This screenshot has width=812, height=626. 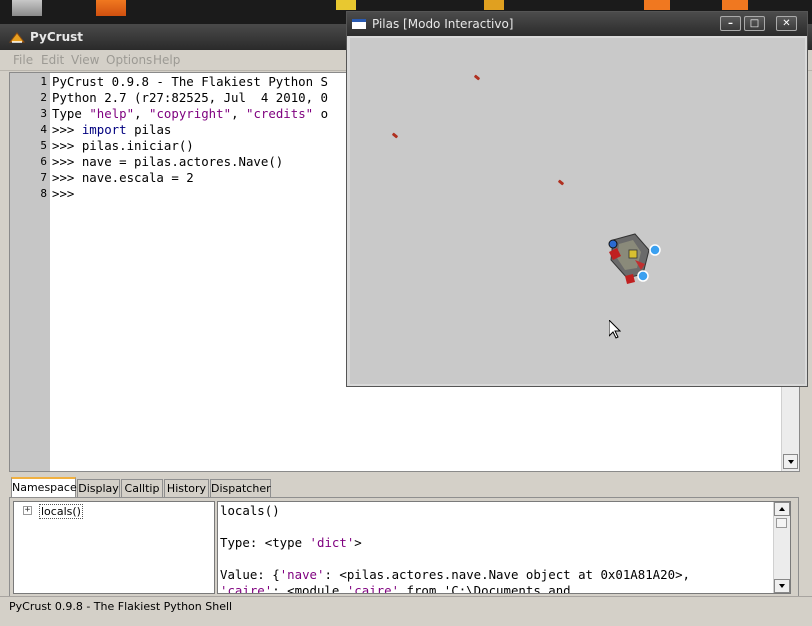 I want to click on minimize-button: –, so click(x=730, y=23).